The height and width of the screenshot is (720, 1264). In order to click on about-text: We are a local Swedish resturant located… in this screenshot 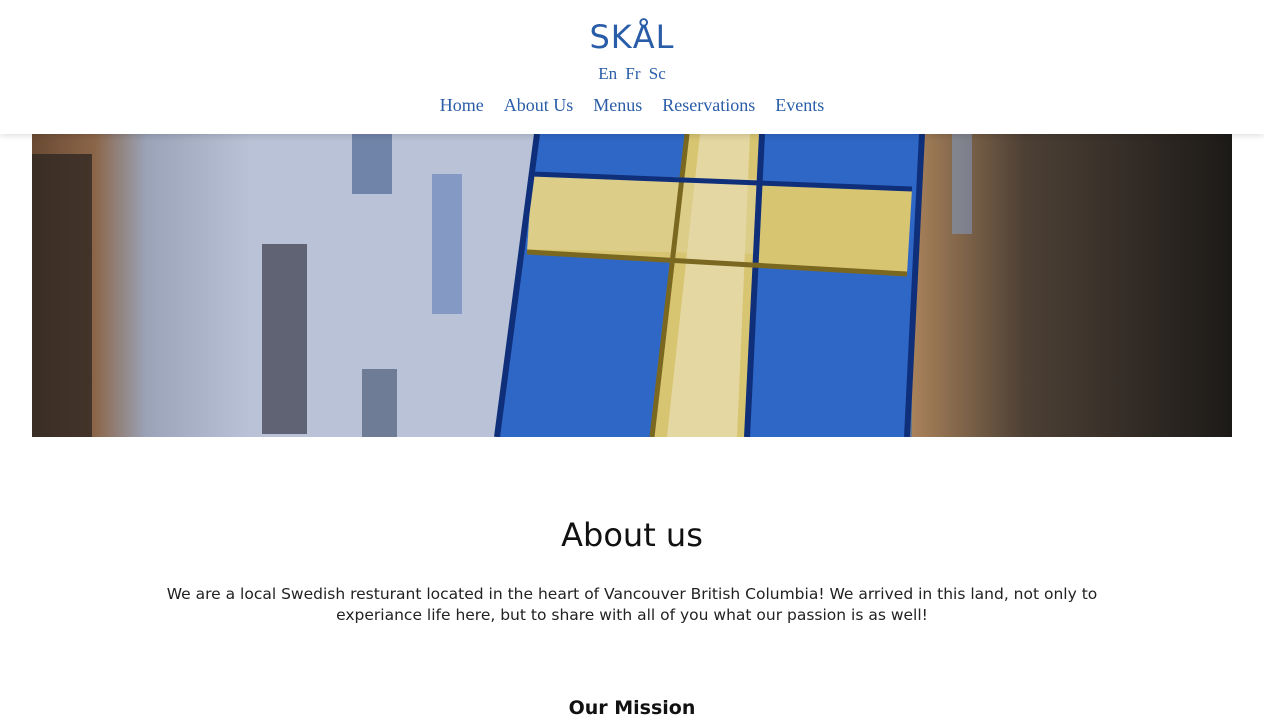, I will do `click(632, 604)`.